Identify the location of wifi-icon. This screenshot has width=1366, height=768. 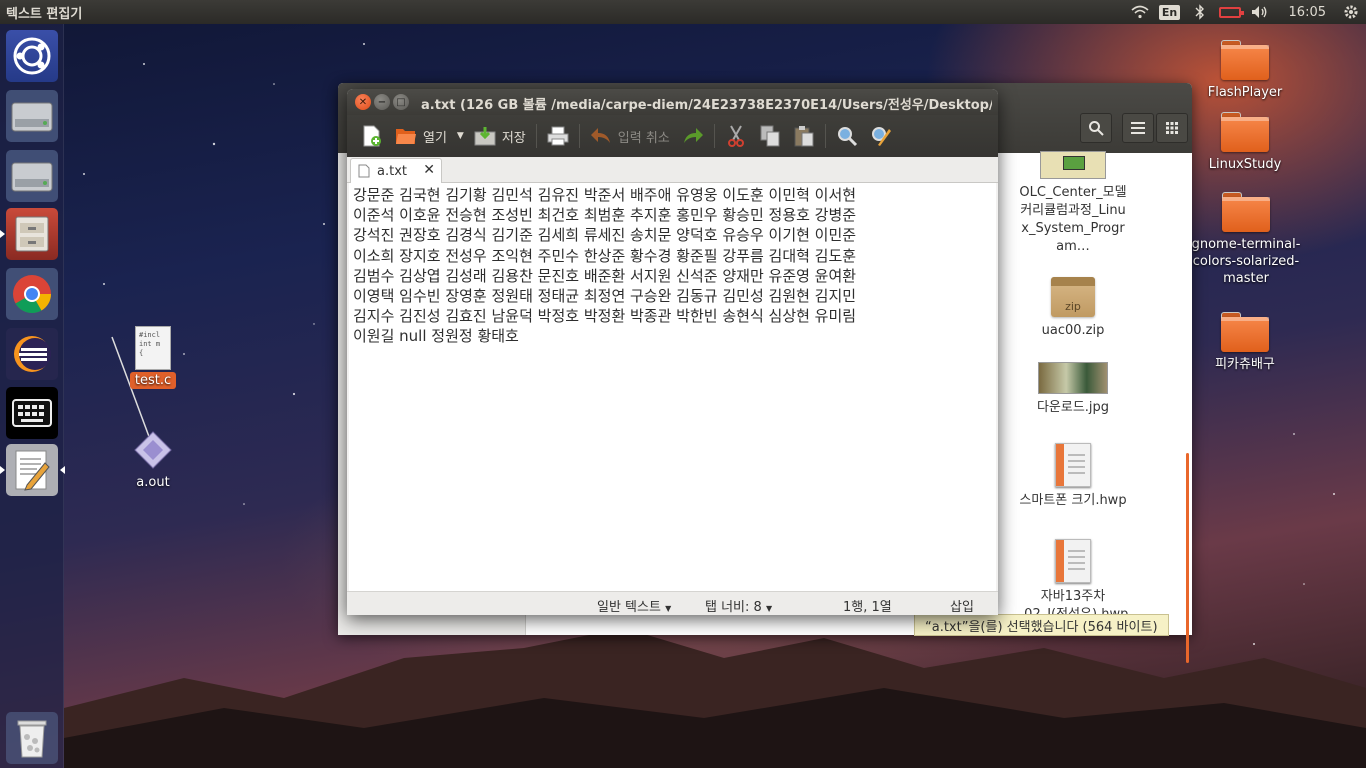
(1140, 12).